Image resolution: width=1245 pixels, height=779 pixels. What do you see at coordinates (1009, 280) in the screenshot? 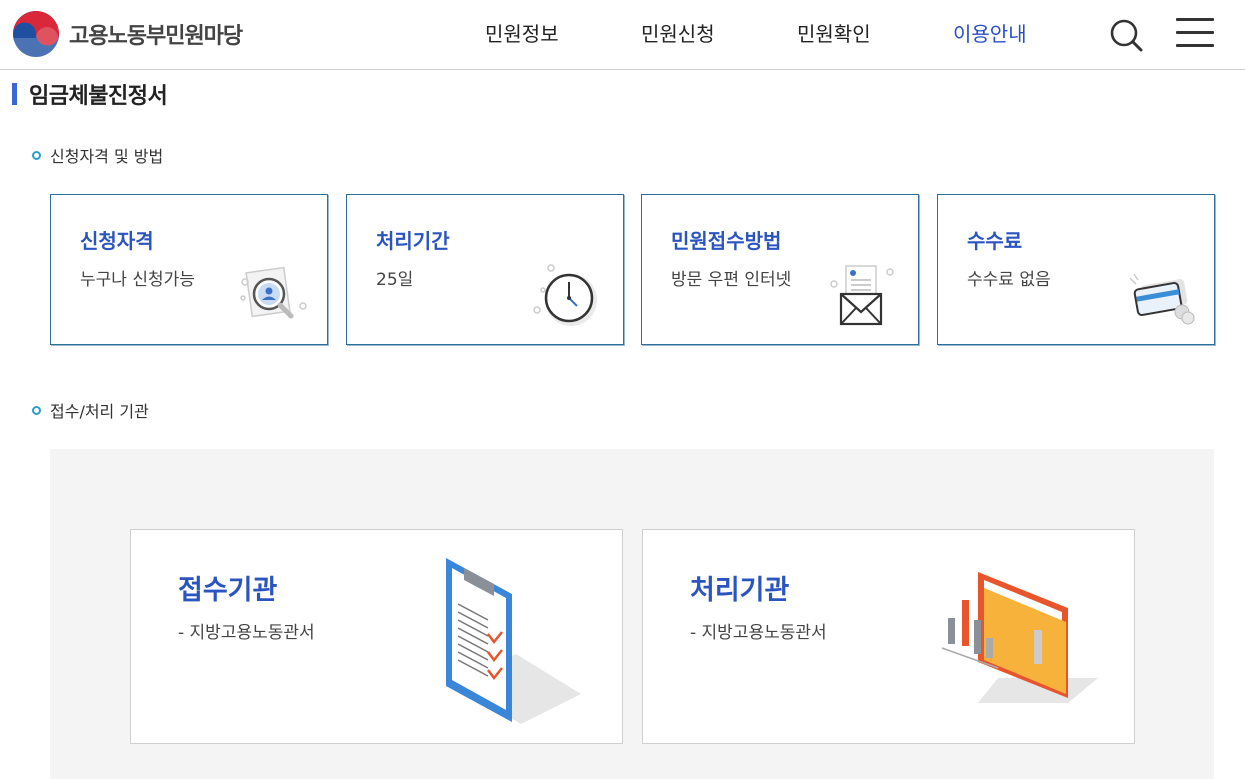
I see `card-value: 수수료 없음` at bounding box center [1009, 280].